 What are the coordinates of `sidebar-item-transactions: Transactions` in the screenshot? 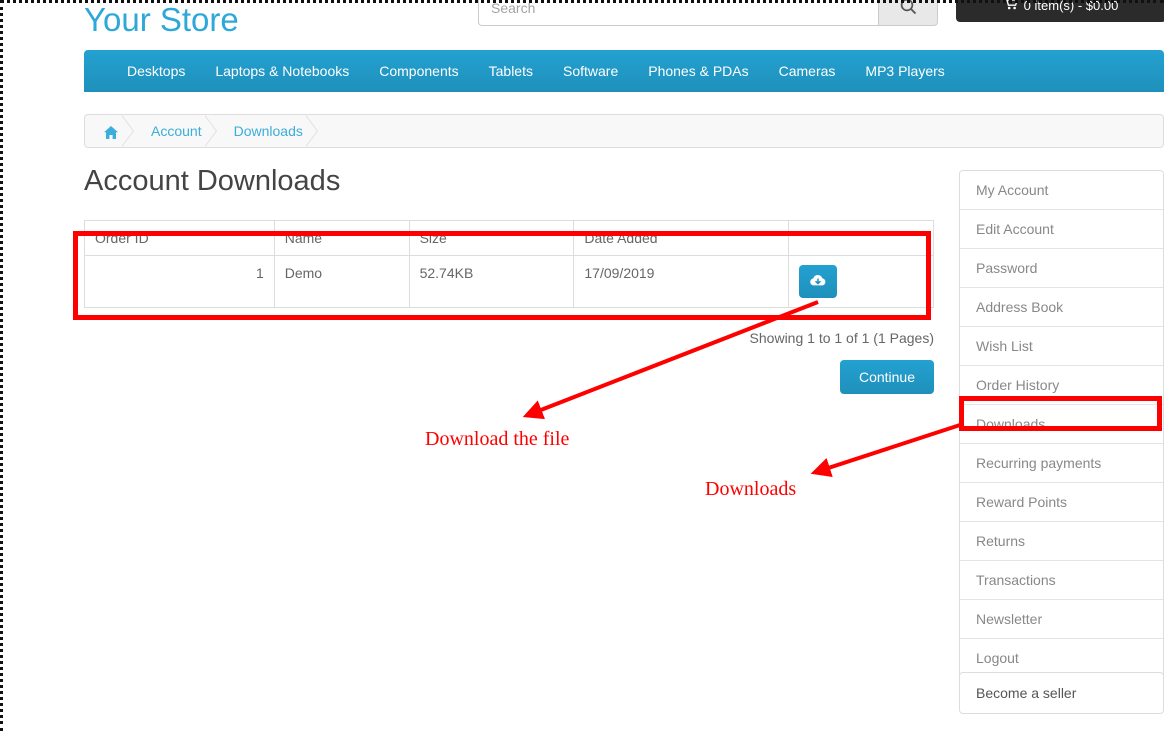 It's located at (1061, 580).